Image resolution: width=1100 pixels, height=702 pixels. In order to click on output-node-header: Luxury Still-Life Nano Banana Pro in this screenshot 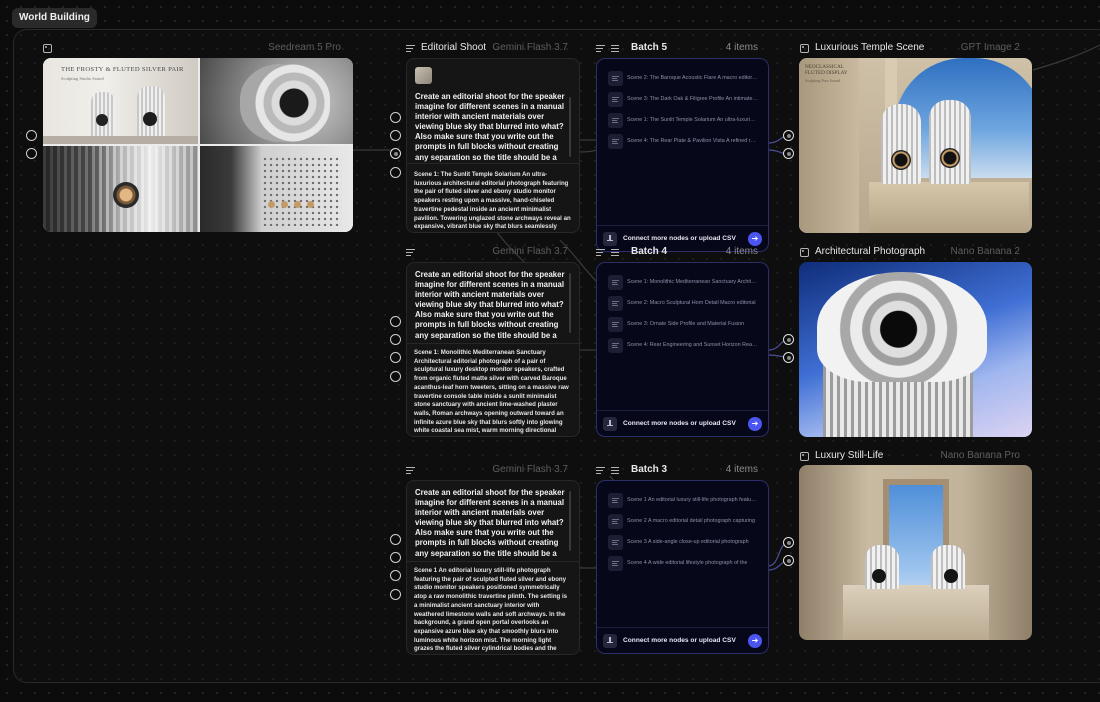, I will do `click(910, 456)`.